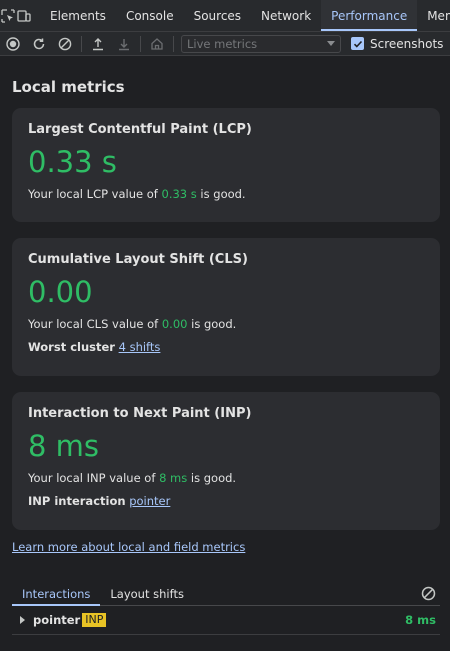 The height and width of the screenshot is (651, 450). What do you see at coordinates (369, 15) in the screenshot?
I see `tab-performance: Performance` at bounding box center [369, 15].